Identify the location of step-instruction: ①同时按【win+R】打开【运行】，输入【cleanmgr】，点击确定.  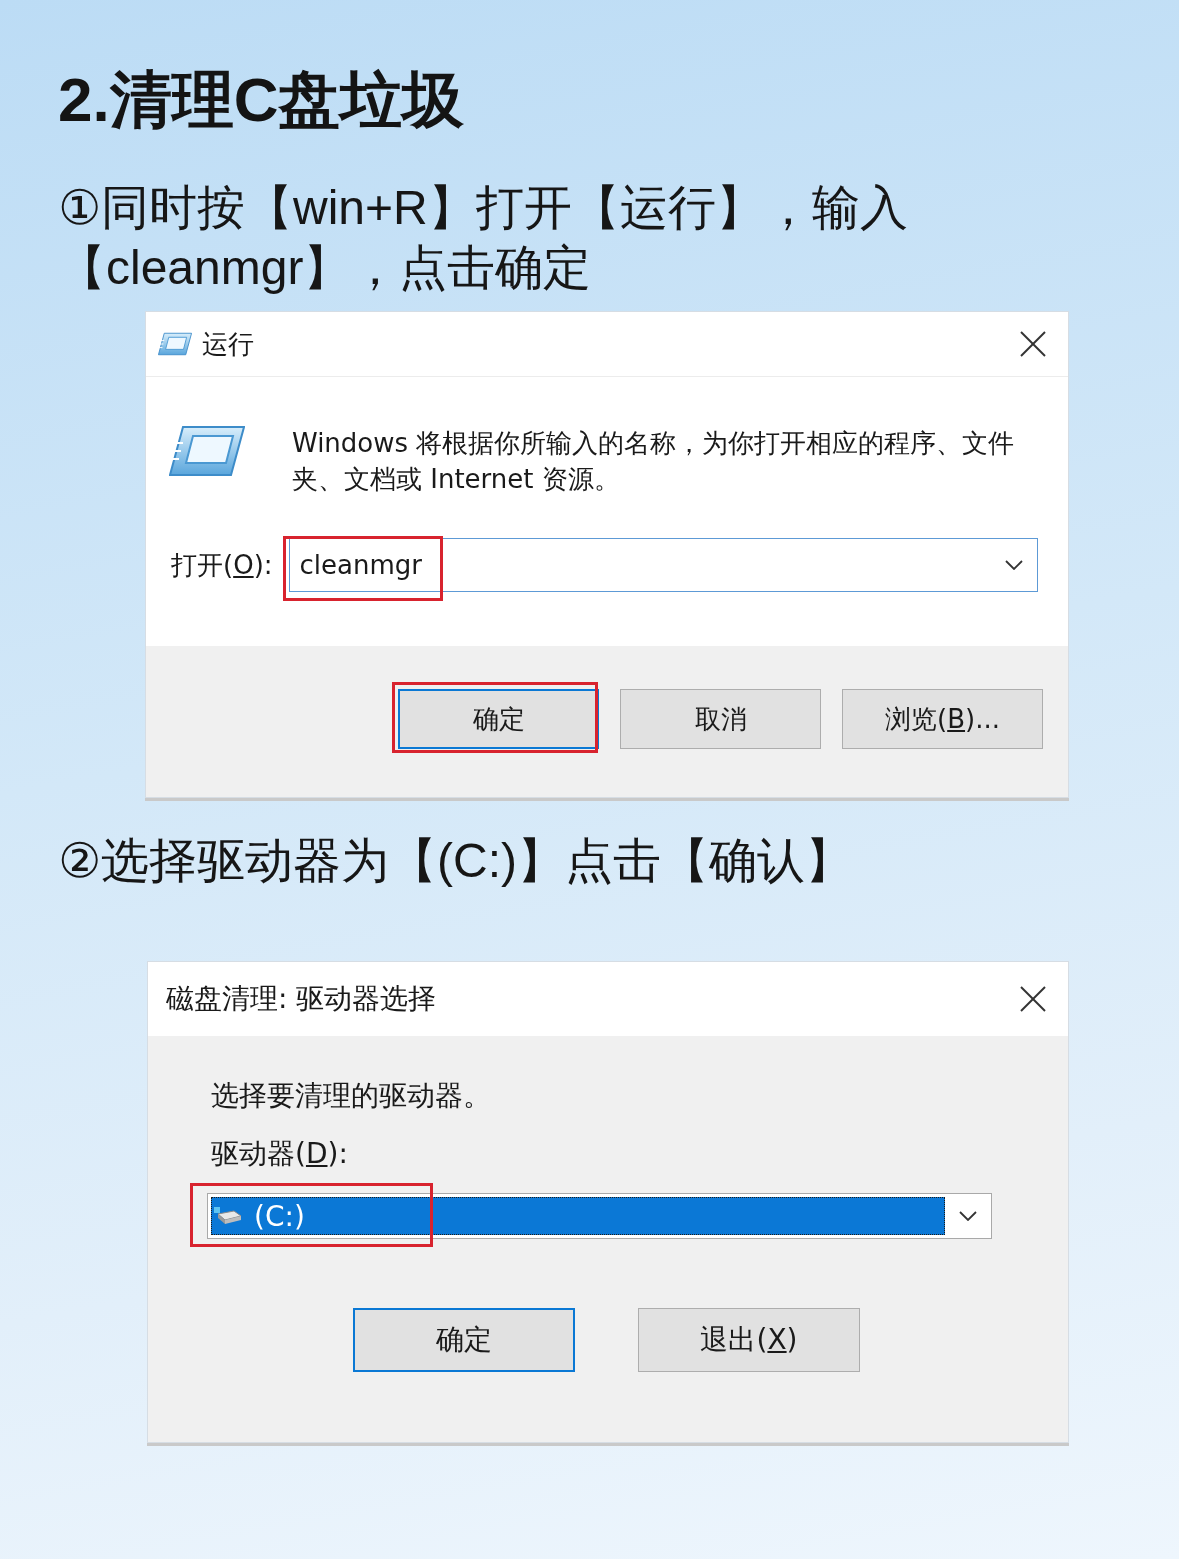
(483, 238).